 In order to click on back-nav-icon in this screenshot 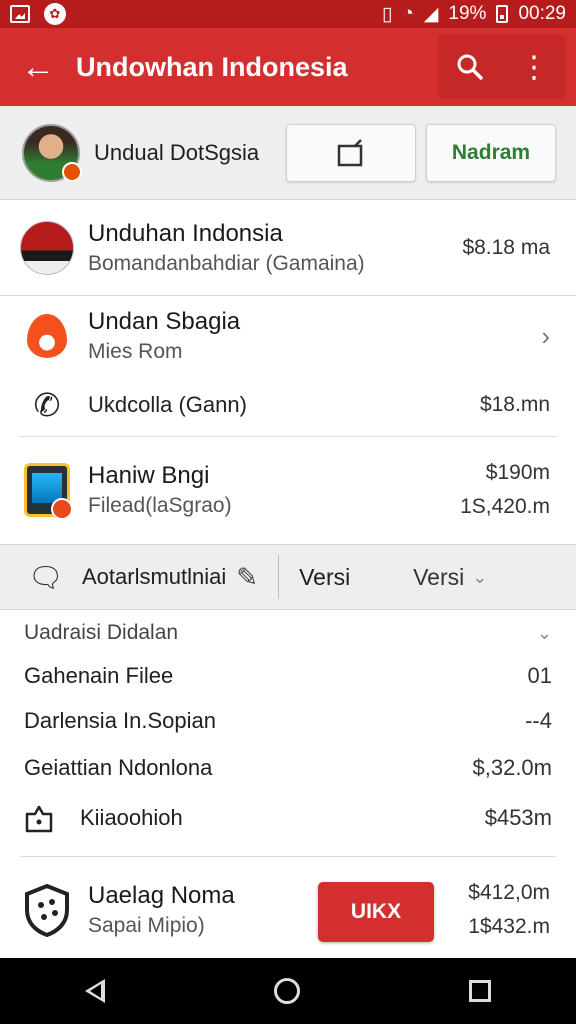, I will do `click(94, 991)`.